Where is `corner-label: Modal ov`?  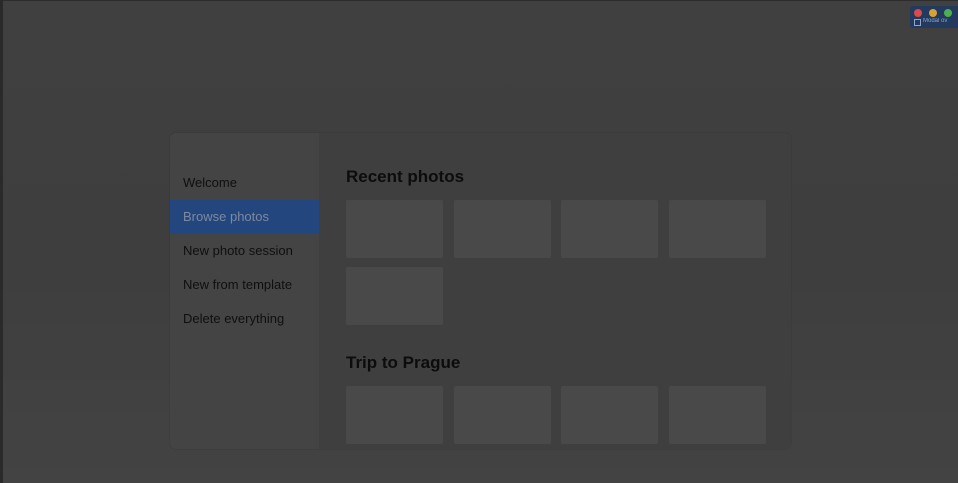 corner-label: Modal ov is located at coordinates (935, 21).